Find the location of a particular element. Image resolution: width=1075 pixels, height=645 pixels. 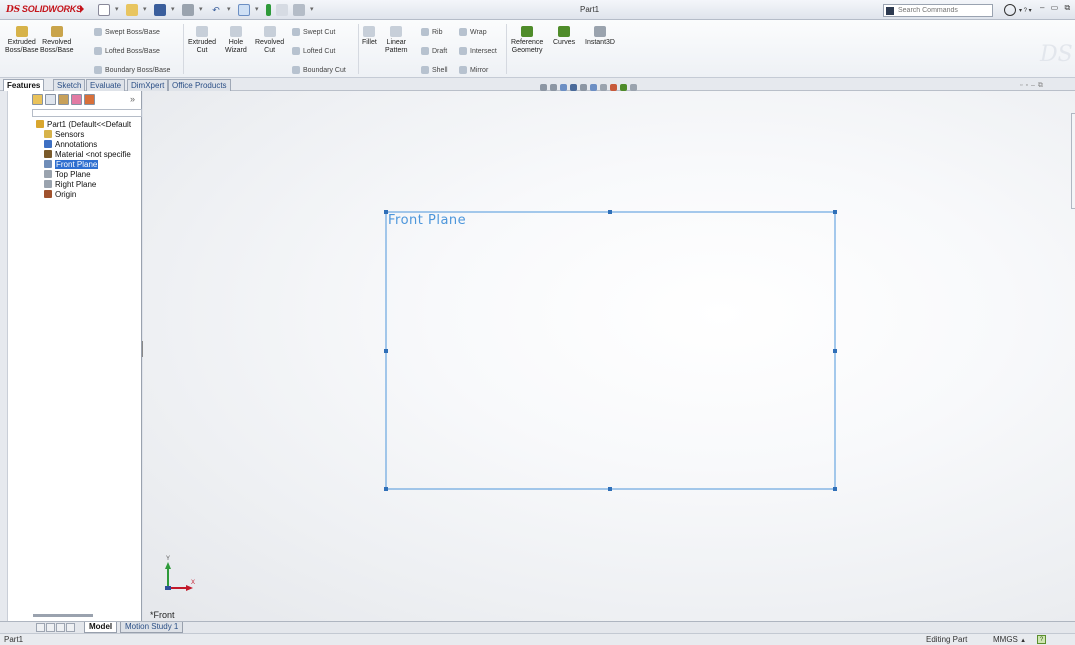

solidworks-logo: DS SOLIDWORKS is located at coordinates (44, 9).